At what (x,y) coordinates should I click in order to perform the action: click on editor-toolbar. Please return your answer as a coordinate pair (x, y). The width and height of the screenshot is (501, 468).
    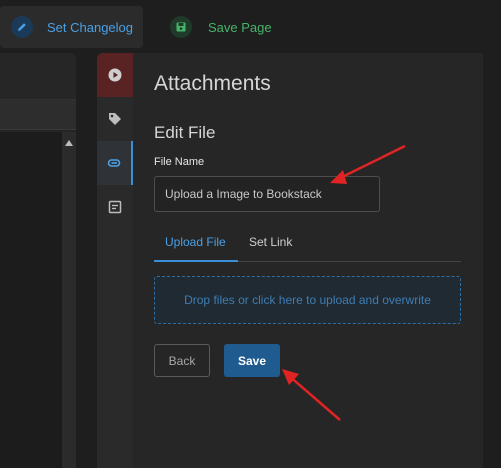
    Looking at the image, I should click on (38, 76).